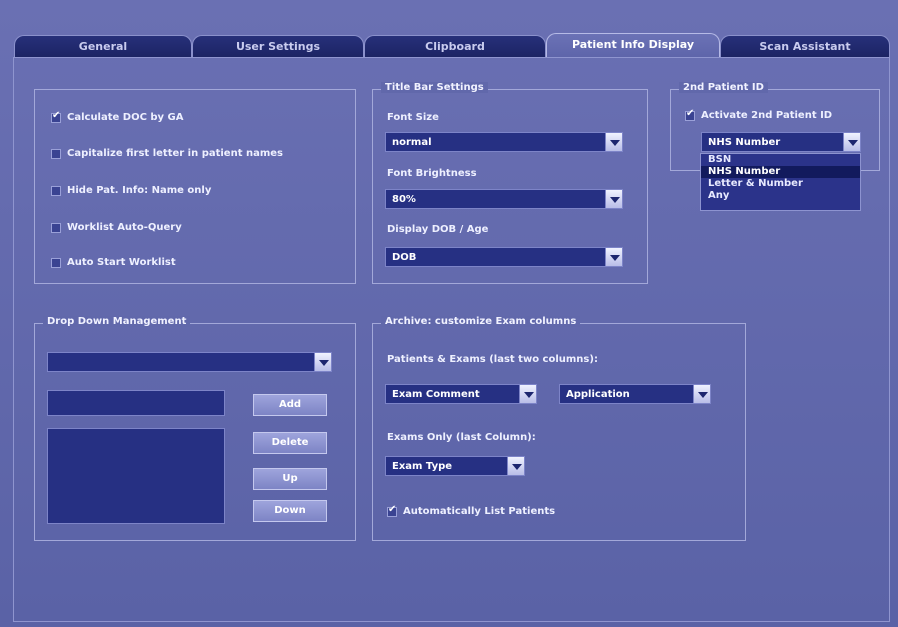 This screenshot has height=627, width=898. I want to click on second-patient-id-legend: 2nd Patient ID, so click(723, 87).